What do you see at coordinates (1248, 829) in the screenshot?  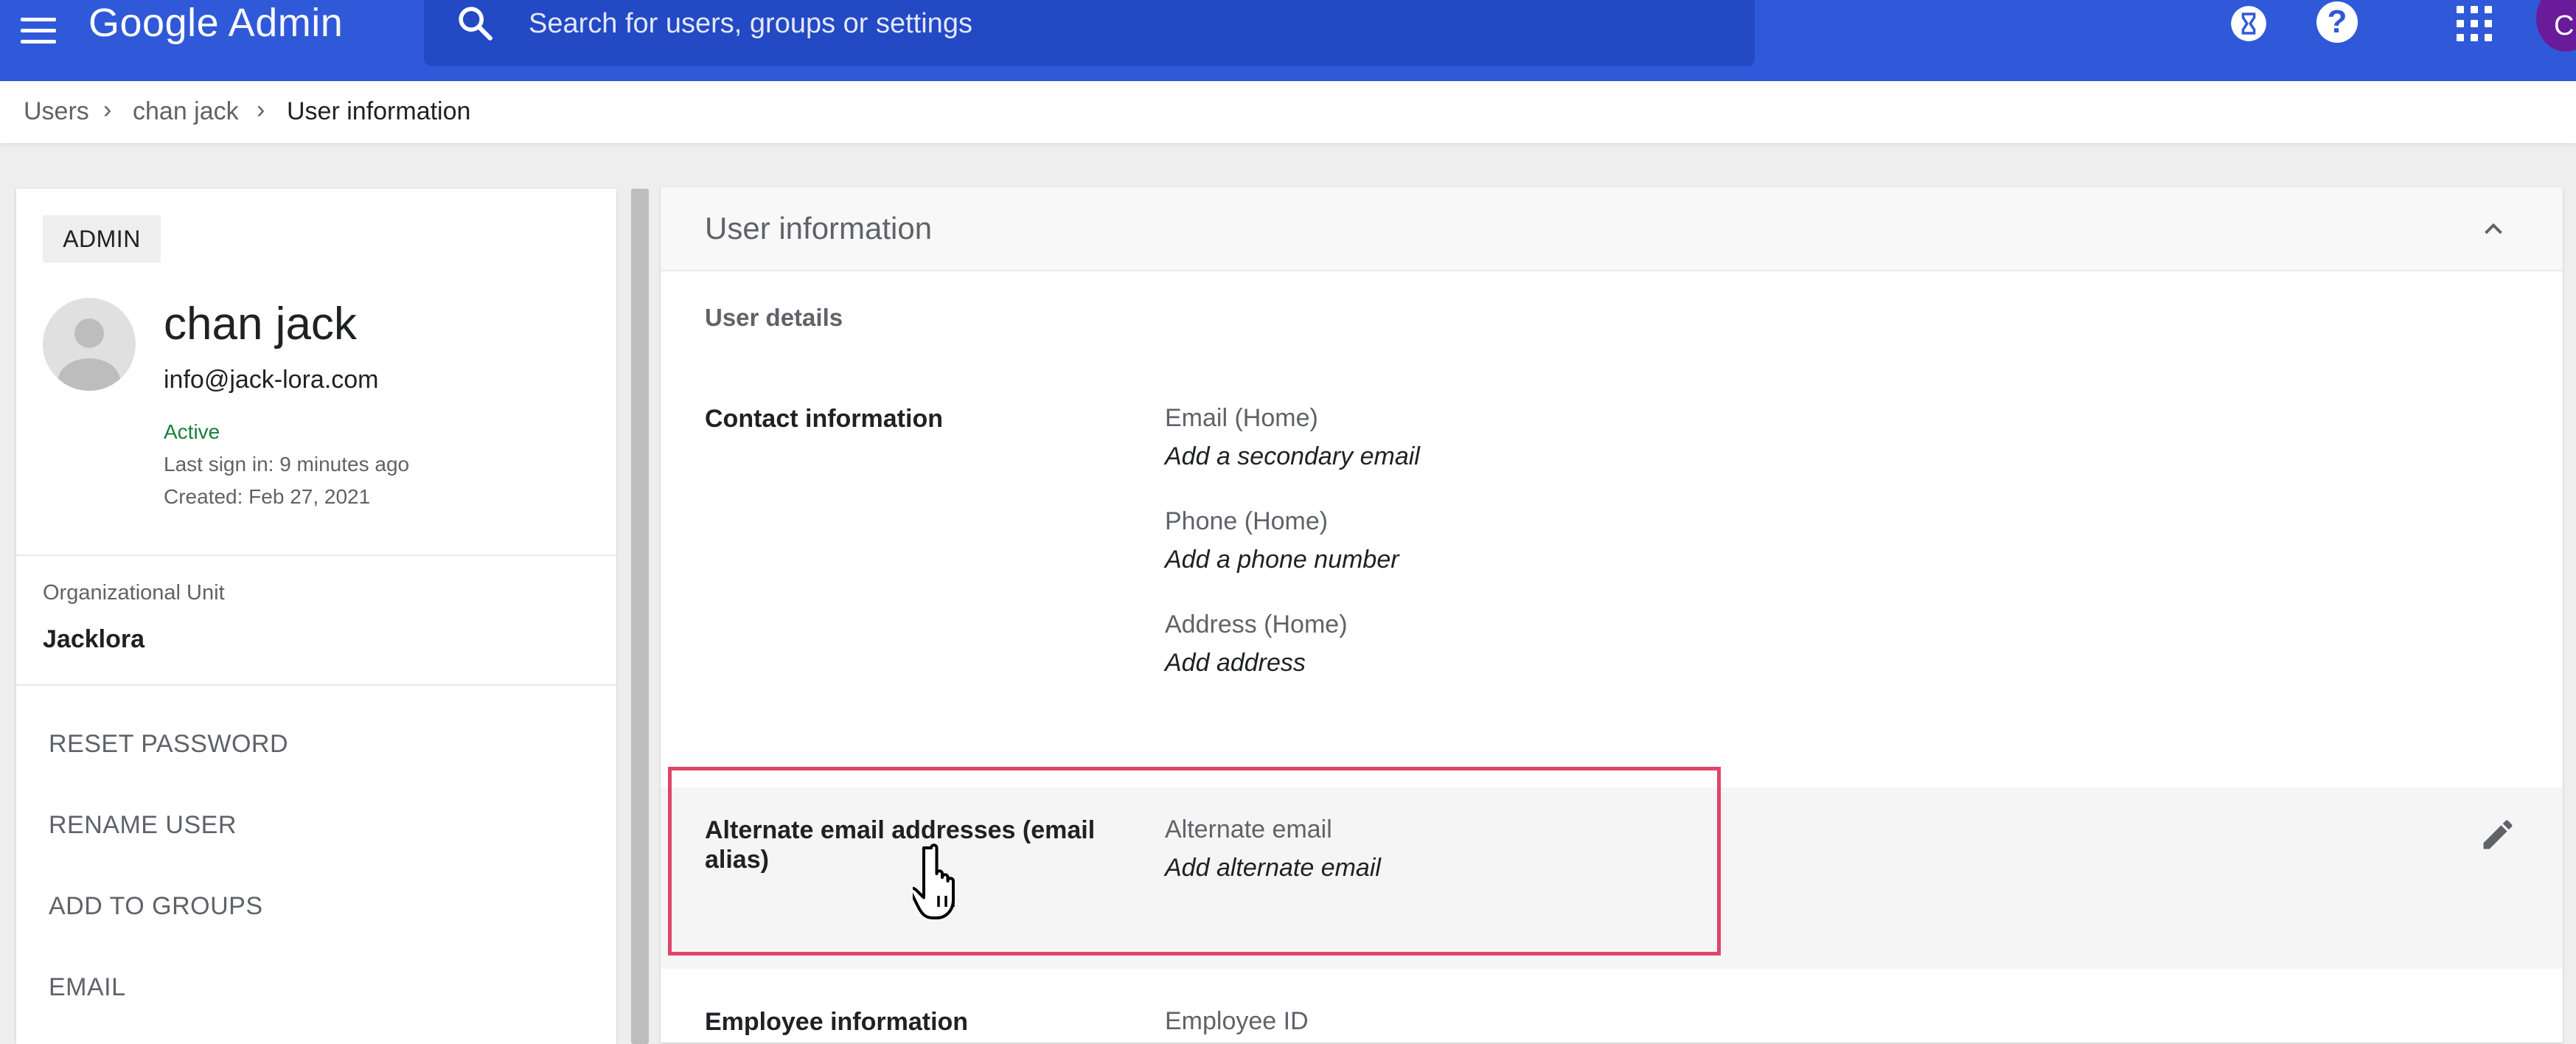 I see `alternate-email-field-label: Alternate email` at bounding box center [1248, 829].